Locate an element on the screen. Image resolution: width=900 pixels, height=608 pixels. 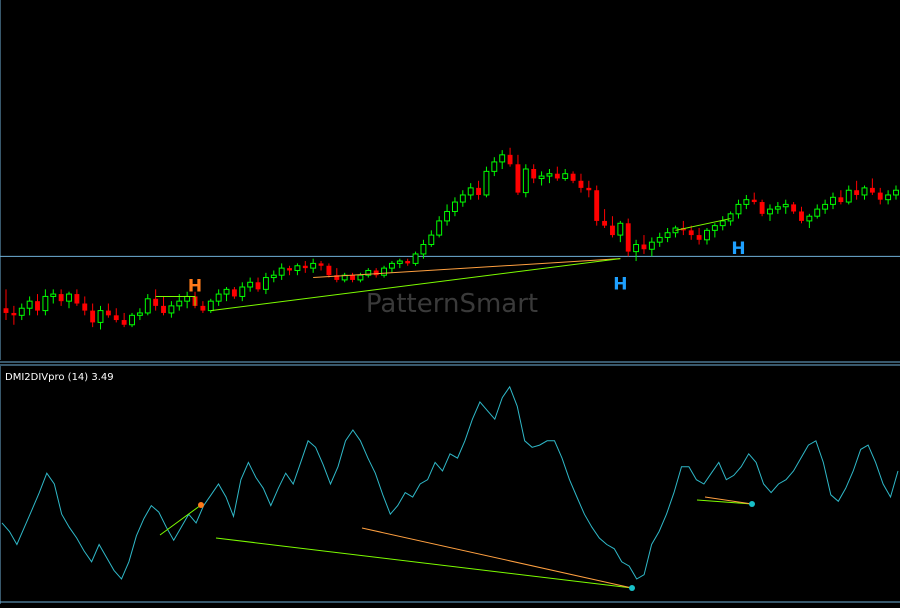
watermark-text: PatternSmart is located at coordinates (452, 304).